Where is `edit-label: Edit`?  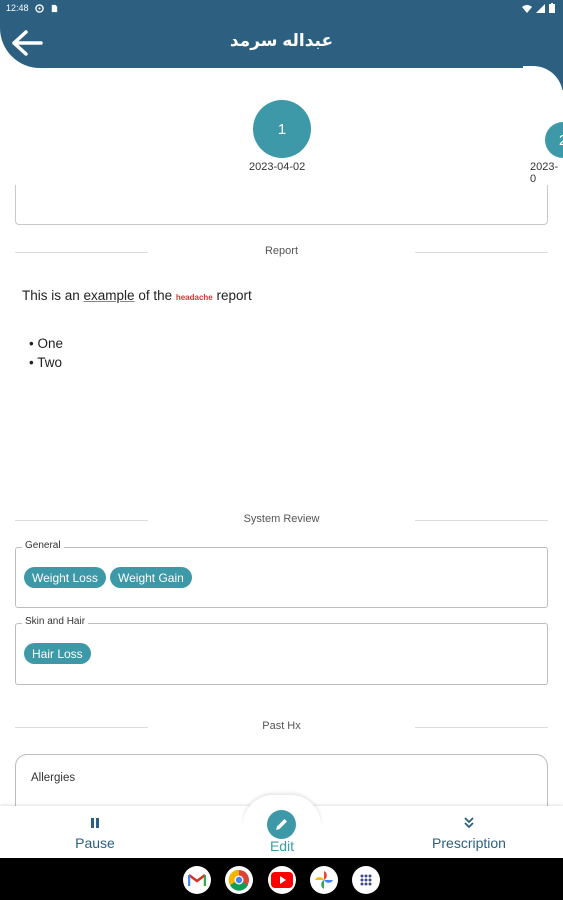
edit-label: Edit is located at coordinates (282, 846).